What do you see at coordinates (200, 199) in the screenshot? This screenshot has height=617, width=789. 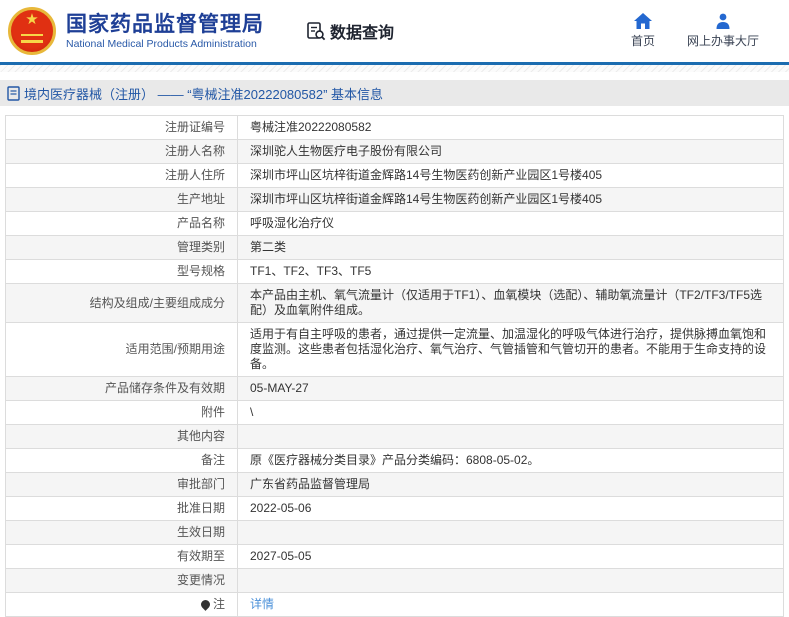 I see `row-label: 生产地址` at bounding box center [200, 199].